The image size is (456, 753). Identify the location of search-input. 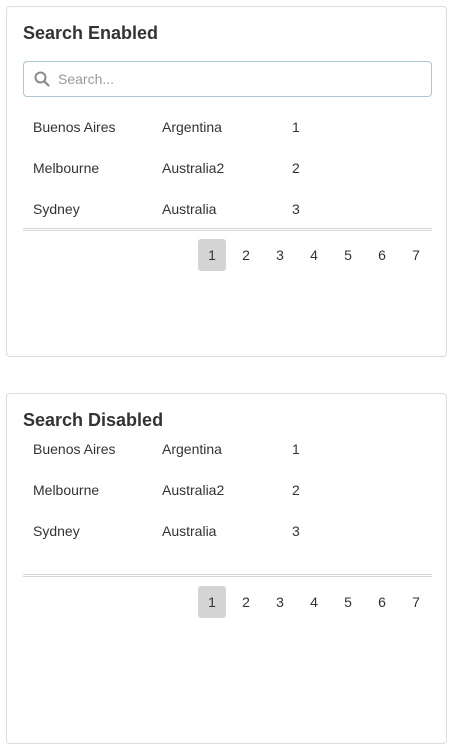
(238, 79).